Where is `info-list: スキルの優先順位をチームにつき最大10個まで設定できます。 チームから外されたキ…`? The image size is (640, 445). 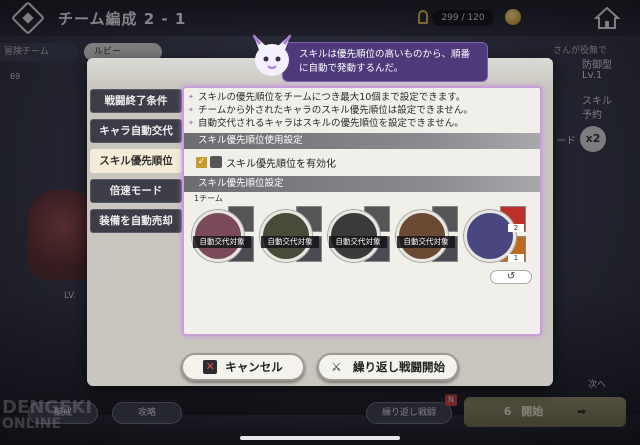 info-list: スキルの優先順位をチームにつき最大10個まで設定できます。 チームから外されたキ… is located at coordinates (362, 109).